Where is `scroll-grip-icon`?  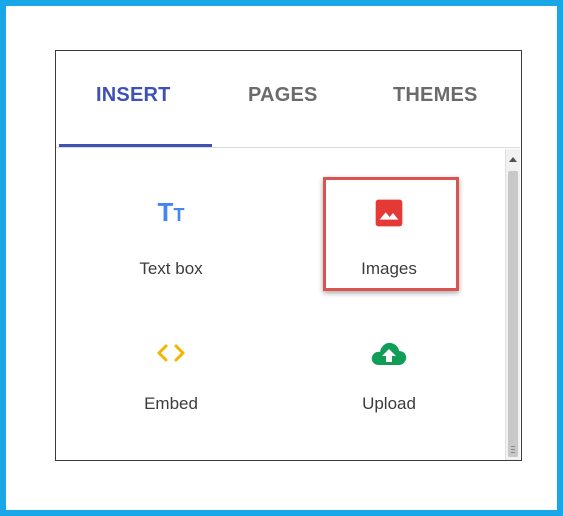 scroll-grip-icon is located at coordinates (513, 449).